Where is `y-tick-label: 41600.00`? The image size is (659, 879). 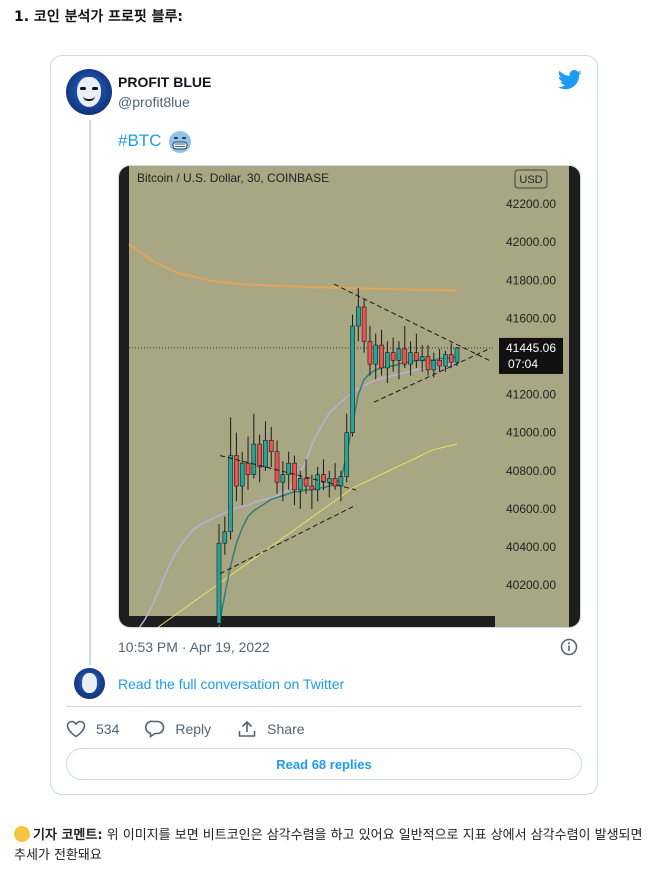 y-tick-label: 41600.00 is located at coordinates (531, 318).